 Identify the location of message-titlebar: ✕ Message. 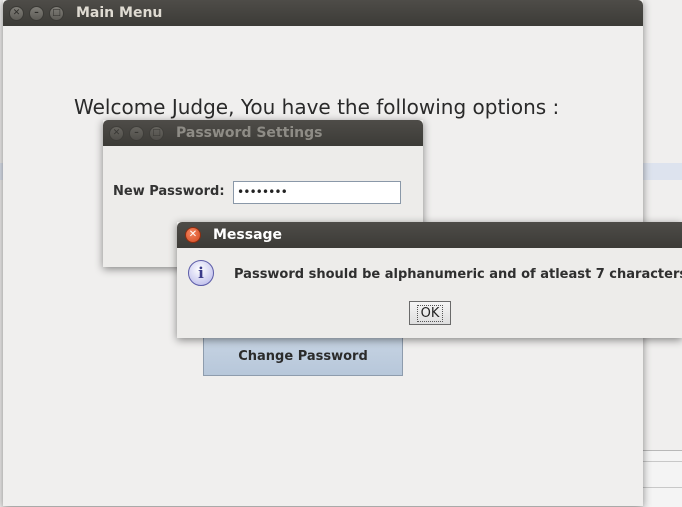
(429, 235).